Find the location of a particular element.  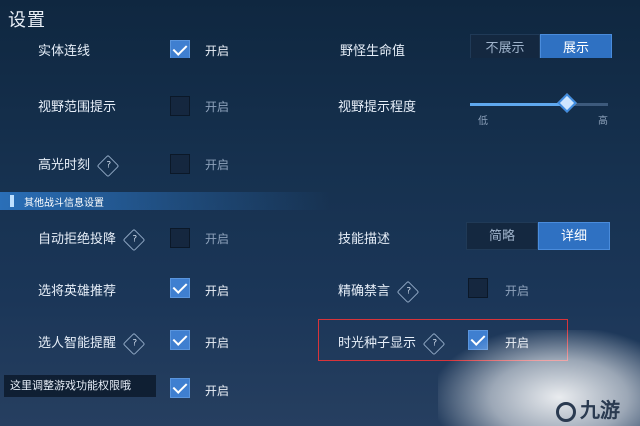

setting-label-monster-hp: 野怪生命值 is located at coordinates (373, 51).